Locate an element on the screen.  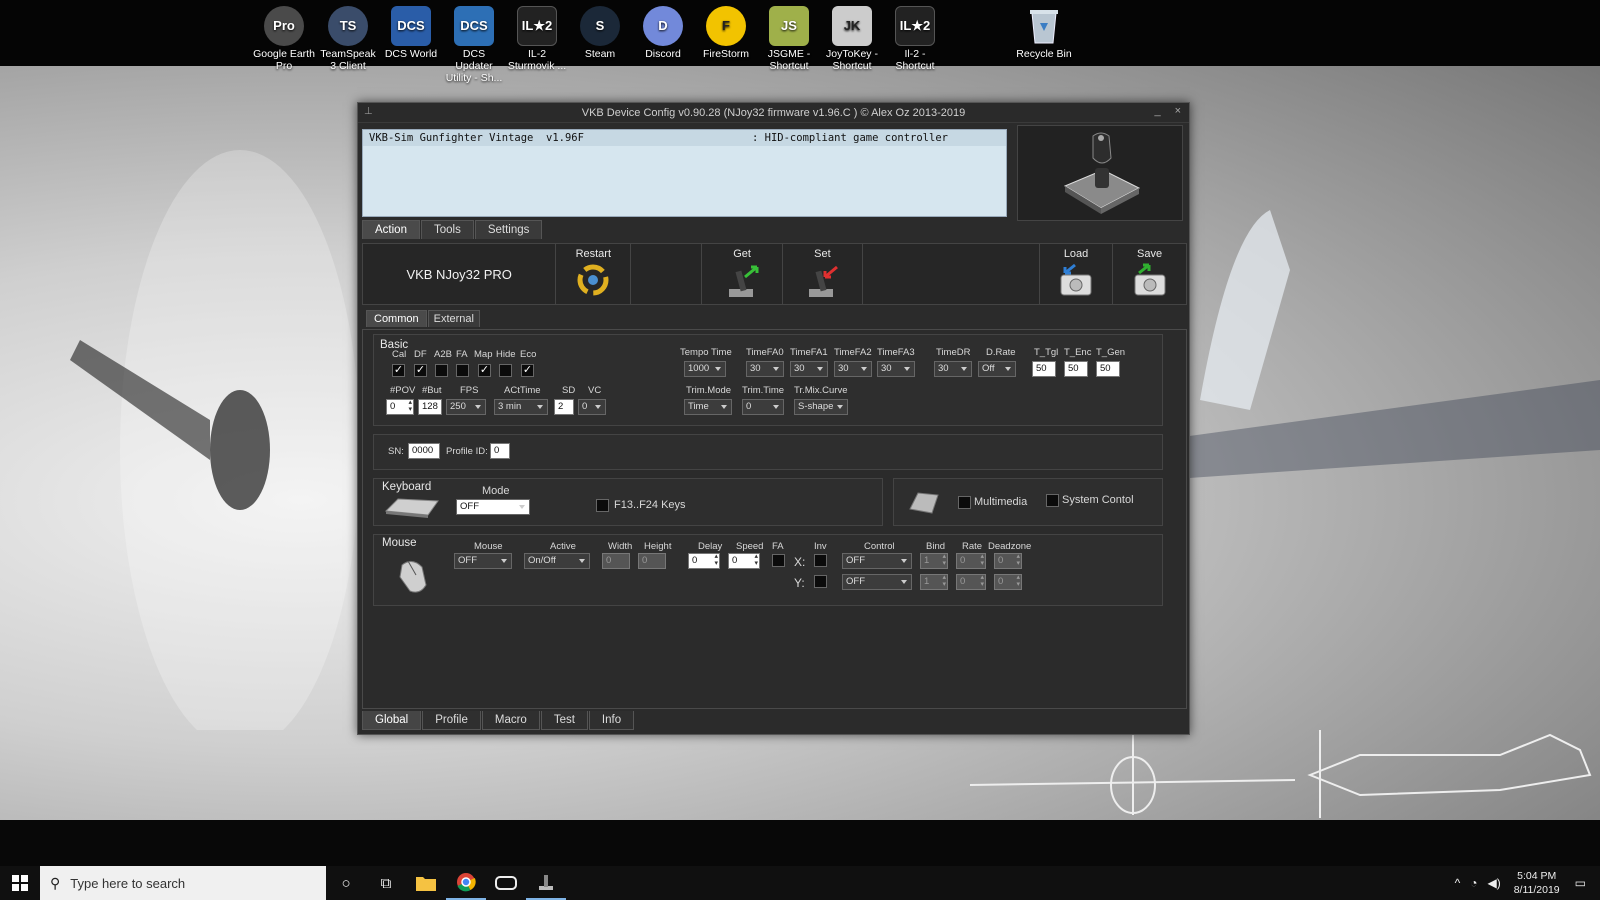
eco-checkbox: ✓ is located at coordinates (527, 370).